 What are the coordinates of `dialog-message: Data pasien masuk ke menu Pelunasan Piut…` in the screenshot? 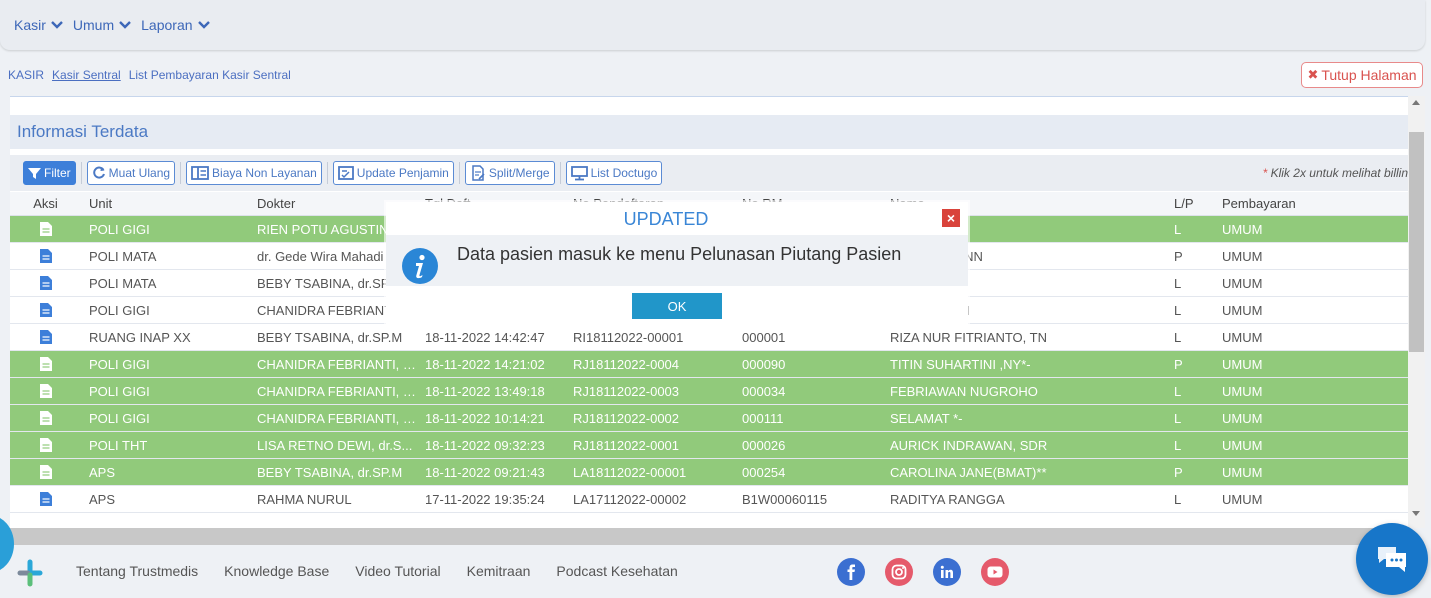 It's located at (679, 254).